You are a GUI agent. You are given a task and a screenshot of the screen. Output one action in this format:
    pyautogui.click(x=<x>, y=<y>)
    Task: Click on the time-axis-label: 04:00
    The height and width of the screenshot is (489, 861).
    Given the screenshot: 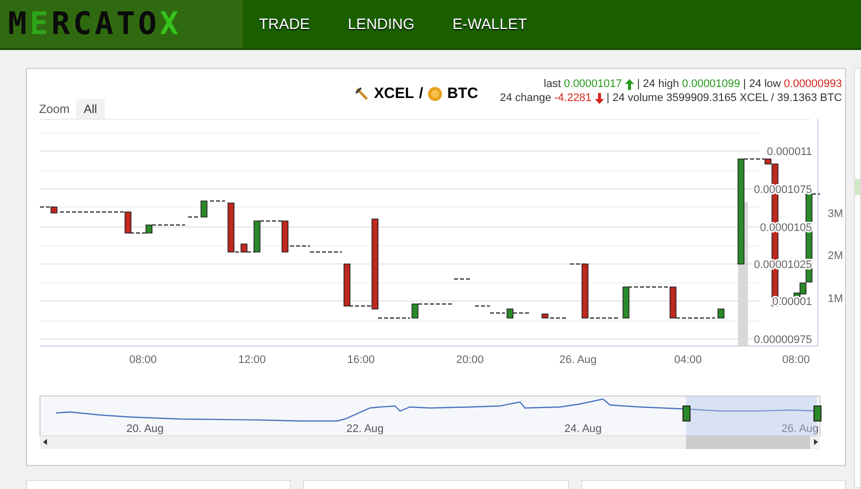 What is the action you would take?
    pyautogui.click(x=688, y=360)
    